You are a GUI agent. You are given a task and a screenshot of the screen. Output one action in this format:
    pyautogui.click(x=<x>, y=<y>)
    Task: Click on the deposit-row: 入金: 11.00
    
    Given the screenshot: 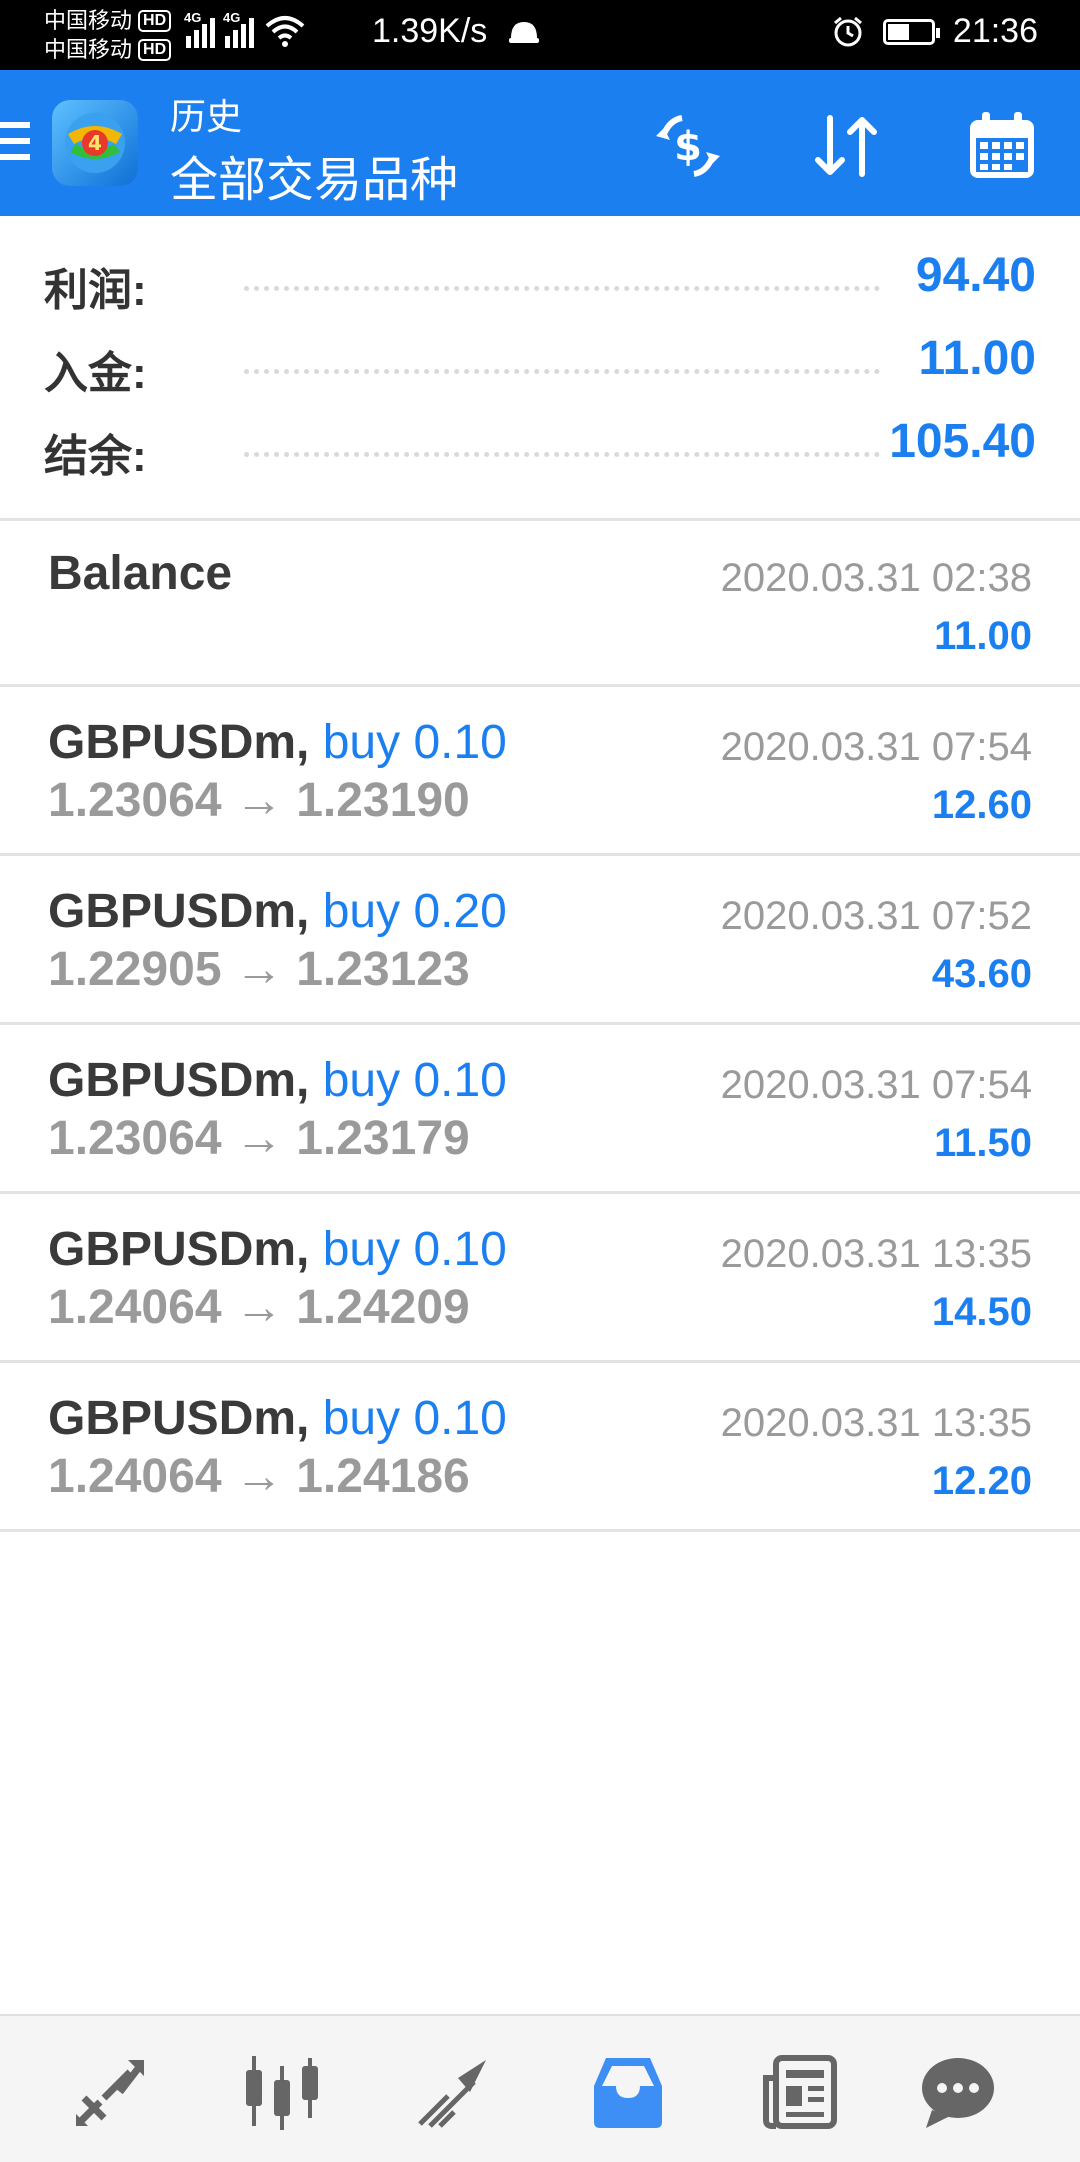 What is the action you would take?
    pyautogui.click(x=540, y=364)
    